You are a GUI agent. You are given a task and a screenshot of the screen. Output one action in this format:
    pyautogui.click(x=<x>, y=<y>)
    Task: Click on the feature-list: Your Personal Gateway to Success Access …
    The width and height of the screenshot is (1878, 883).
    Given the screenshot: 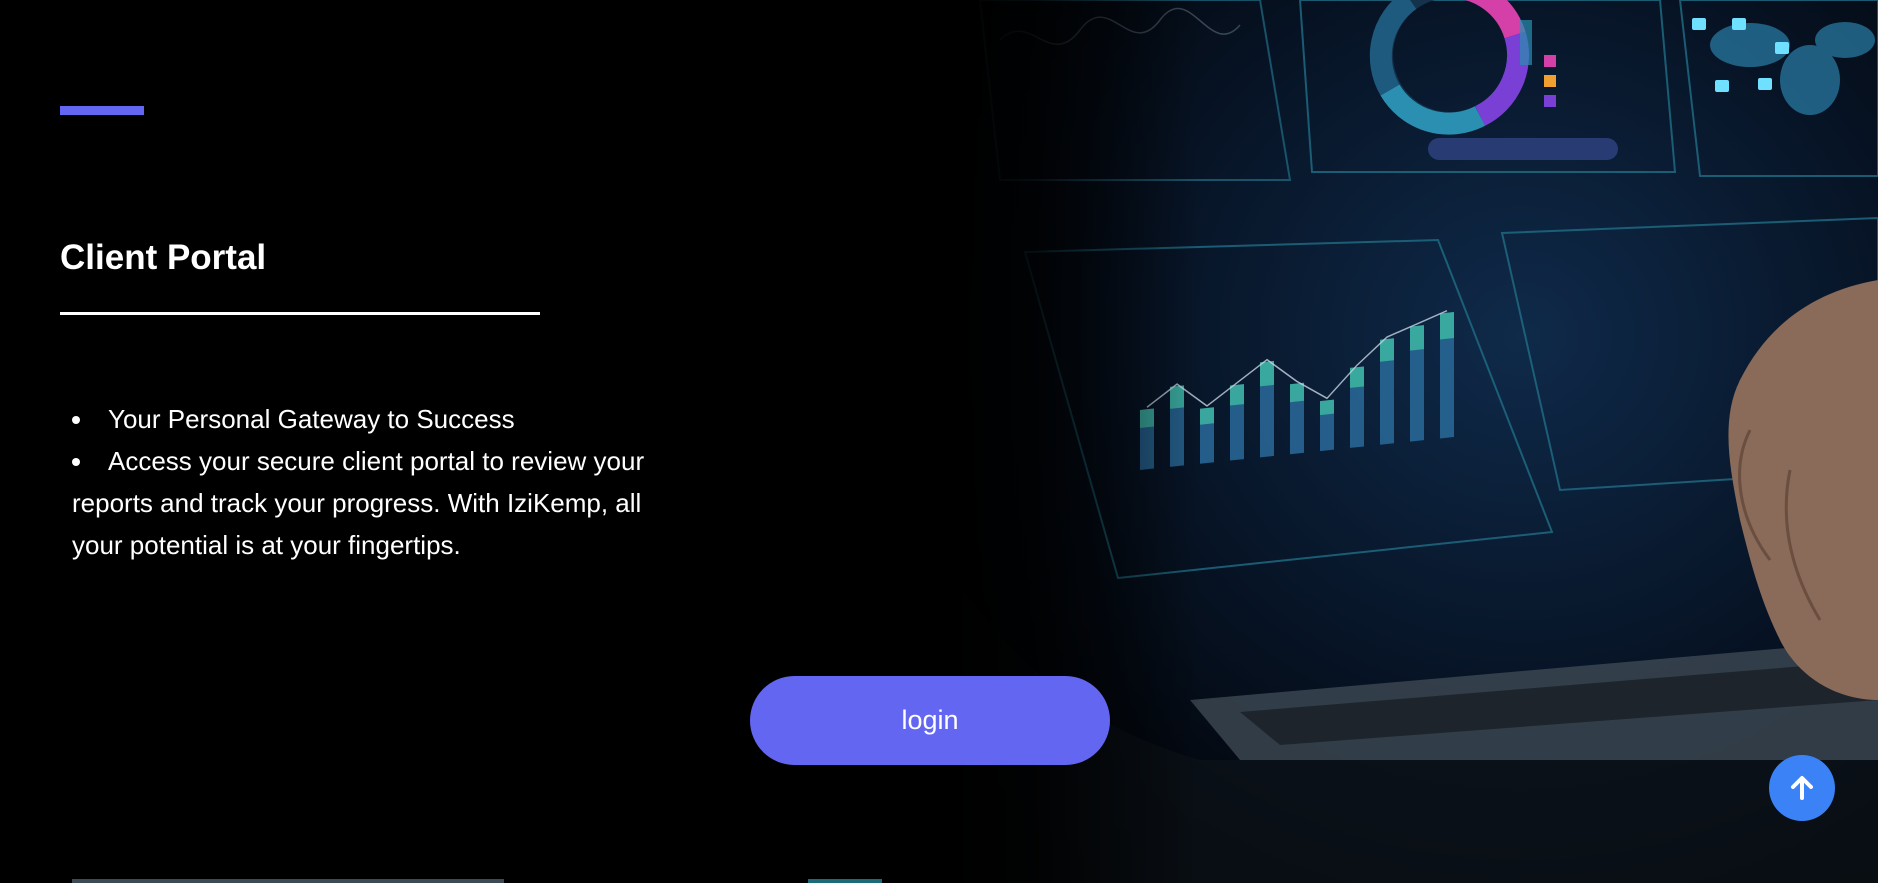 What is the action you would take?
    pyautogui.click(x=362, y=482)
    